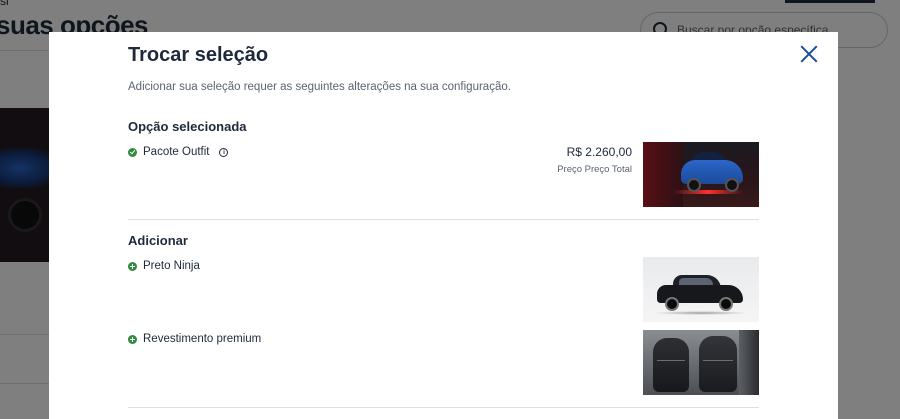 This screenshot has height=419, width=900. I want to click on info-icon: i, so click(224, 152).